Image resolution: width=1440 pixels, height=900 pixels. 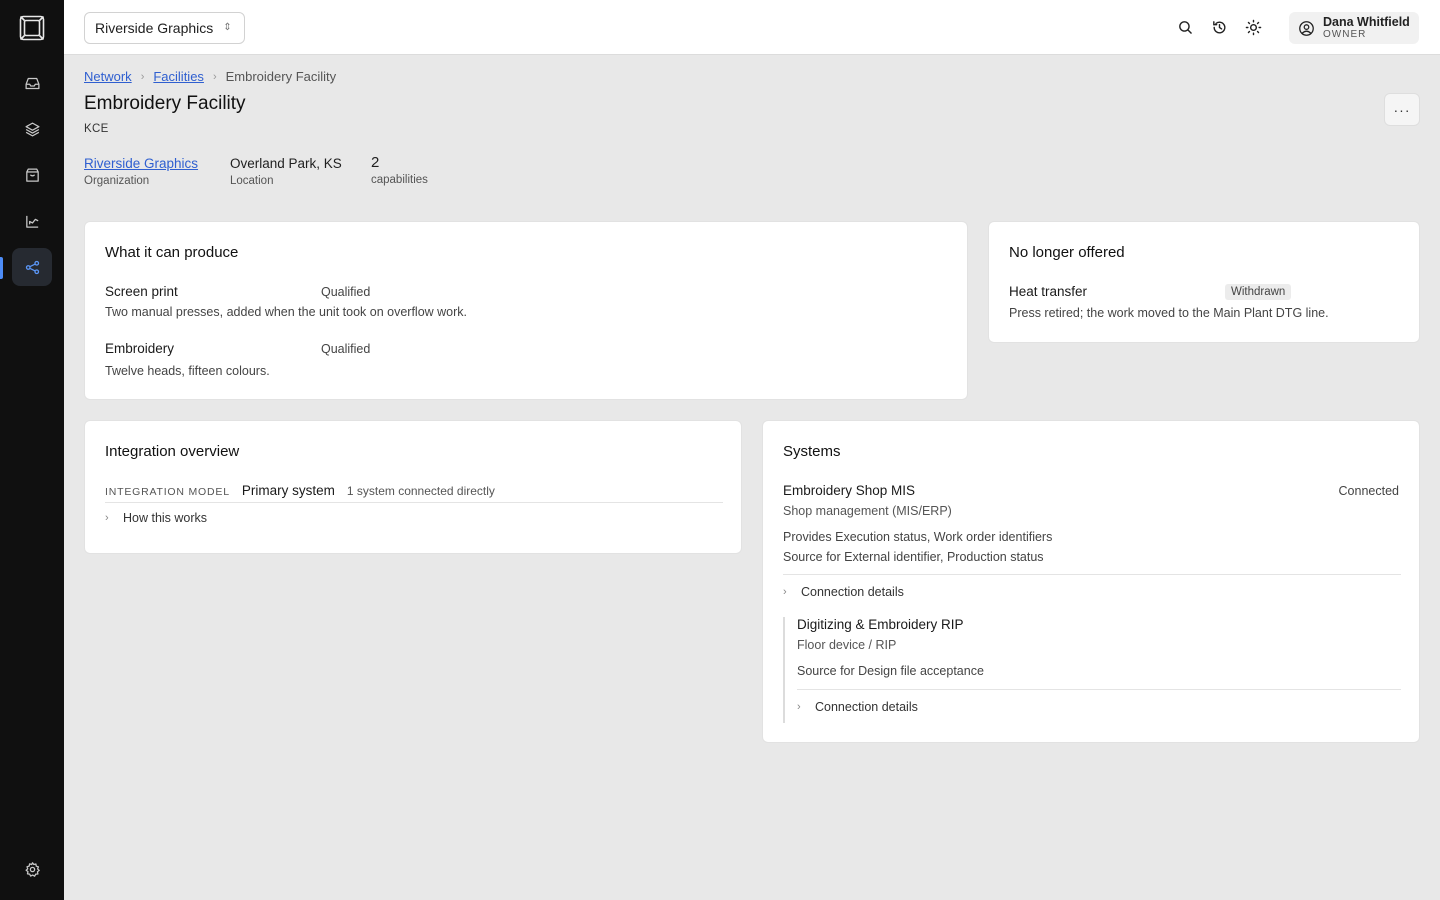 I want to click on system-name: Embroidery Shop MIS, so click(x=849, y=490).